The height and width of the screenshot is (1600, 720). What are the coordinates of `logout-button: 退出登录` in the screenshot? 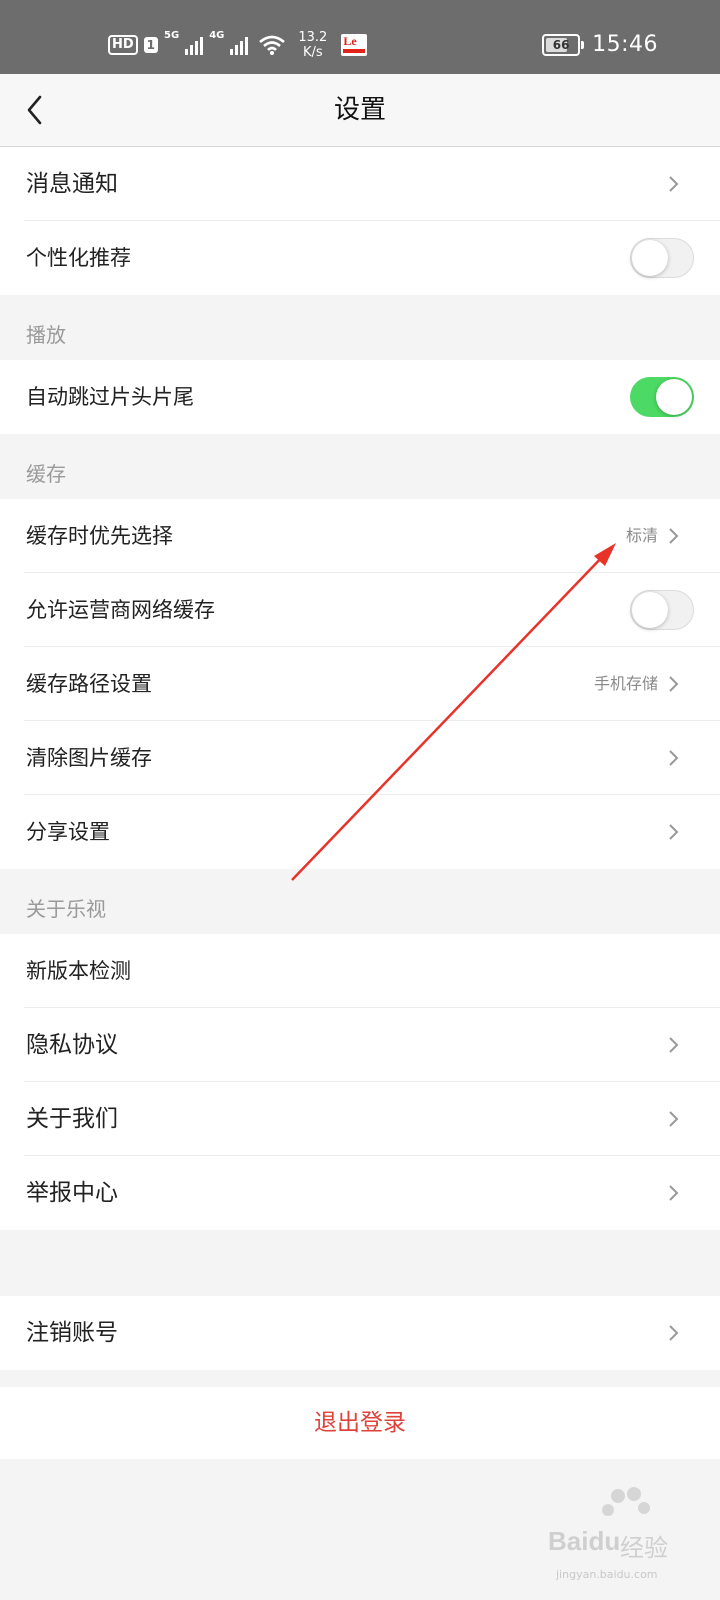 It's located at (360, 1423).